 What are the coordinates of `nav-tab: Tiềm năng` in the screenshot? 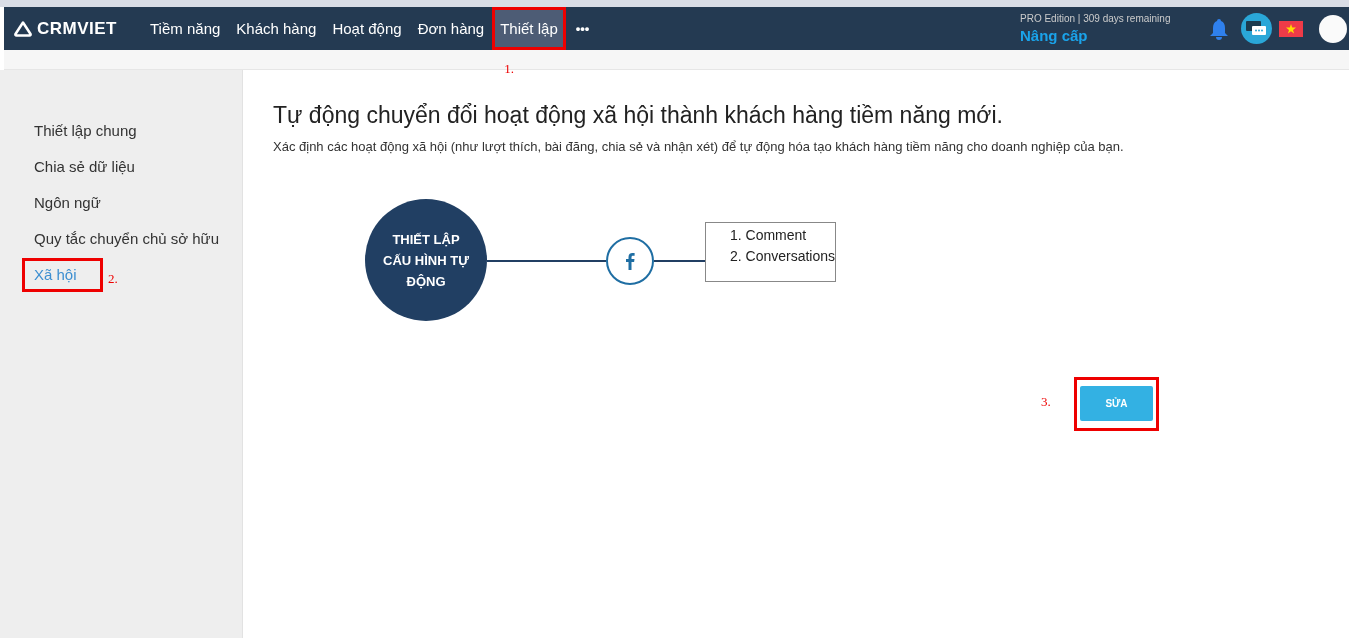 It's located at (185, 28).